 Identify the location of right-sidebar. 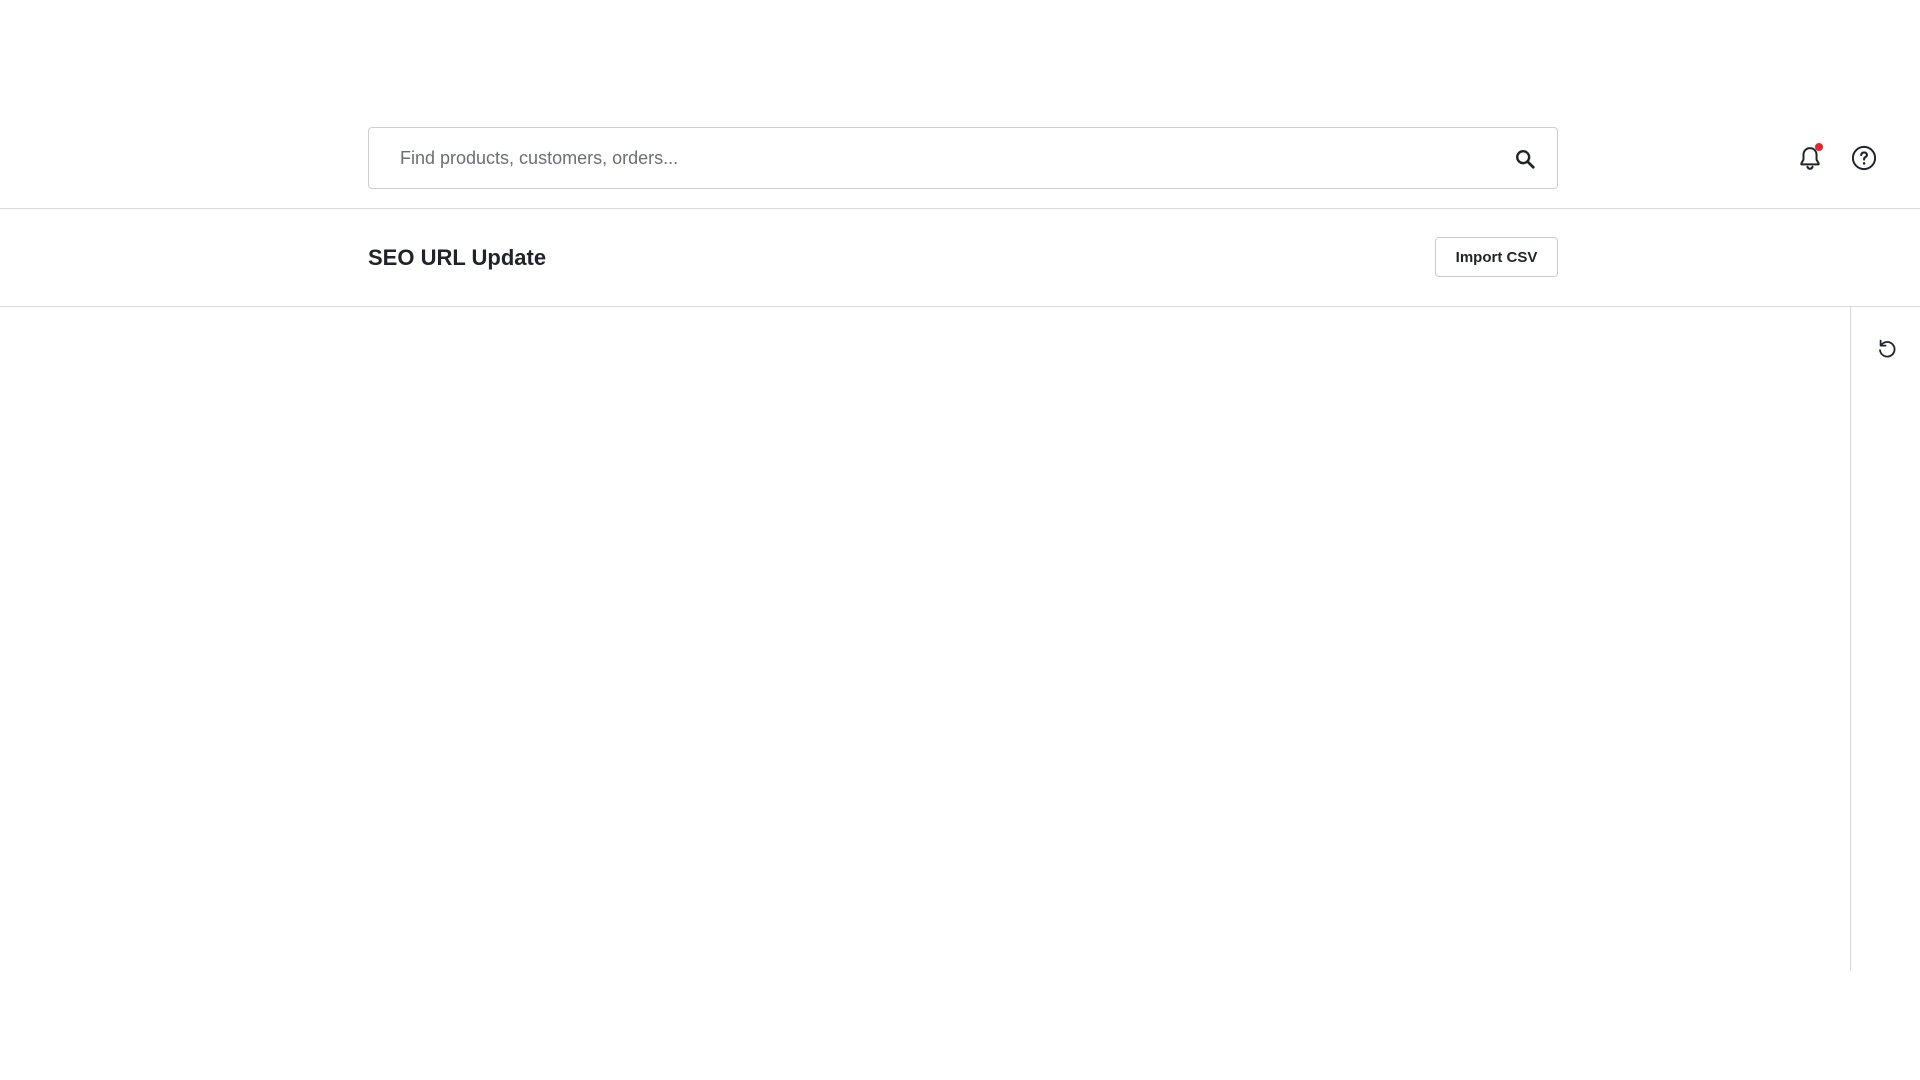
(1885, 638).